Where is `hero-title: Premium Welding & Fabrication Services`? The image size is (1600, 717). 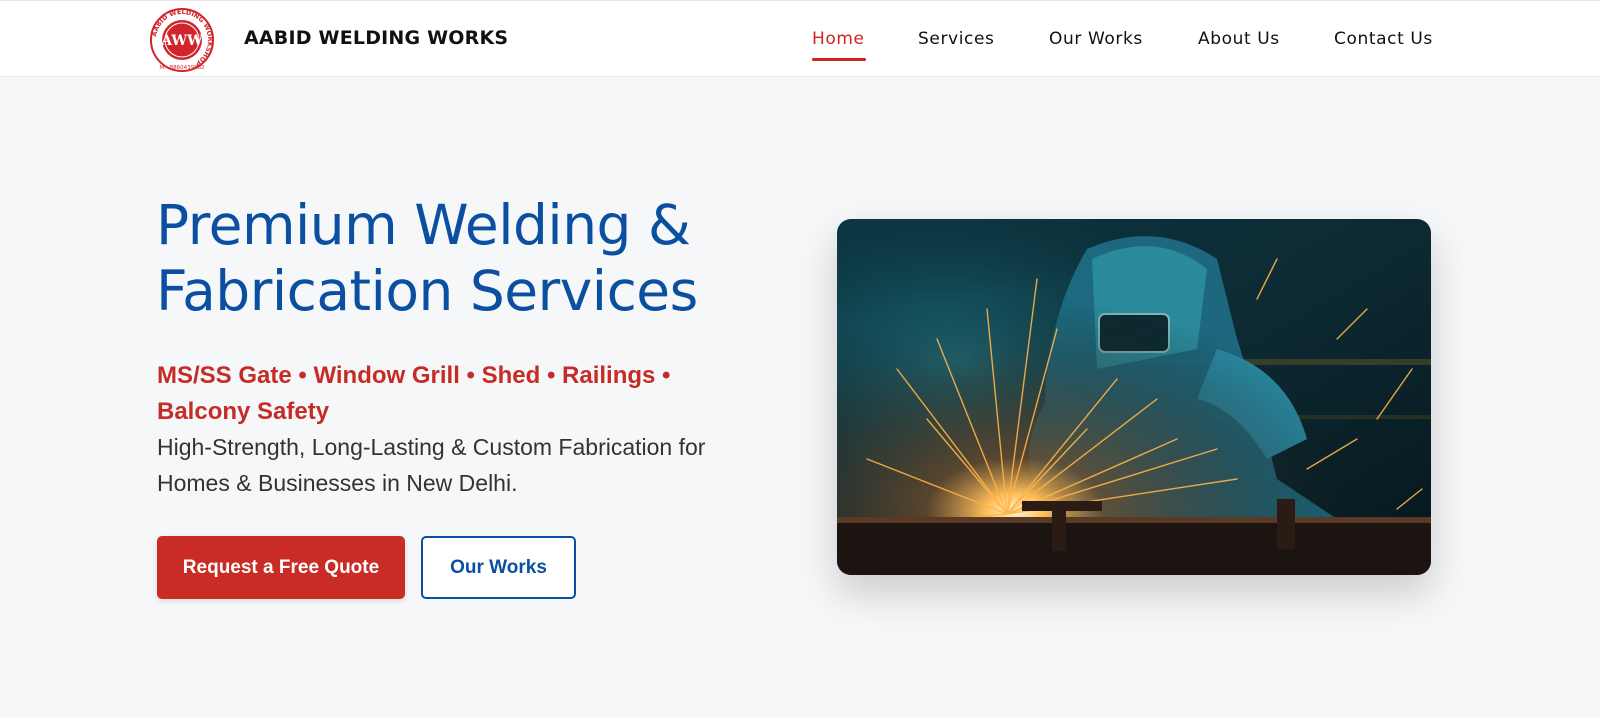 hero-title: Premium Welding & Fabrication Services is located at coordinates (476, 258).